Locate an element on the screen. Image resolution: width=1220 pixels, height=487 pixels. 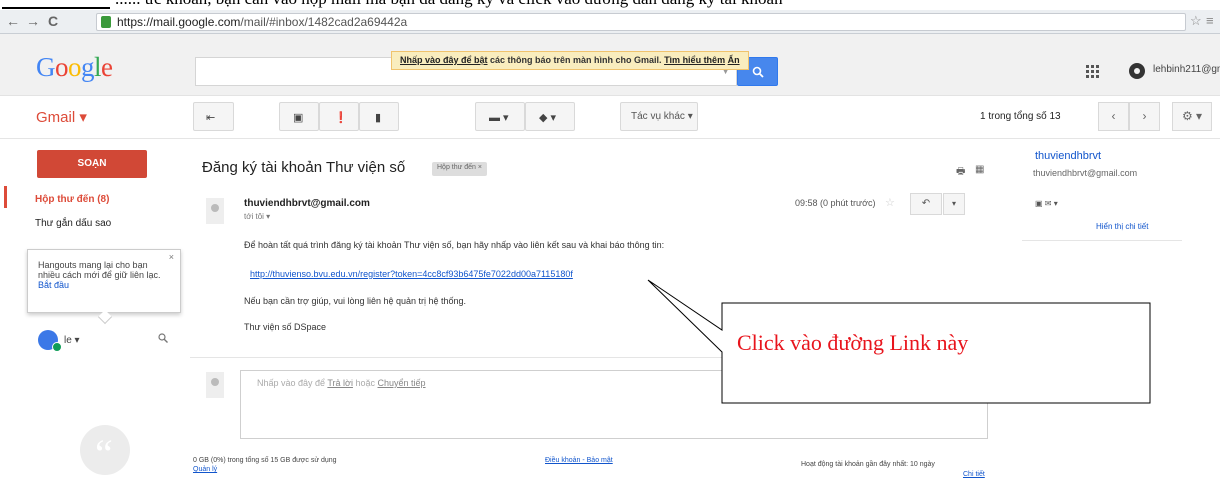
hangouts-user-menu: le ▾ is located at coordinates (72, 340).